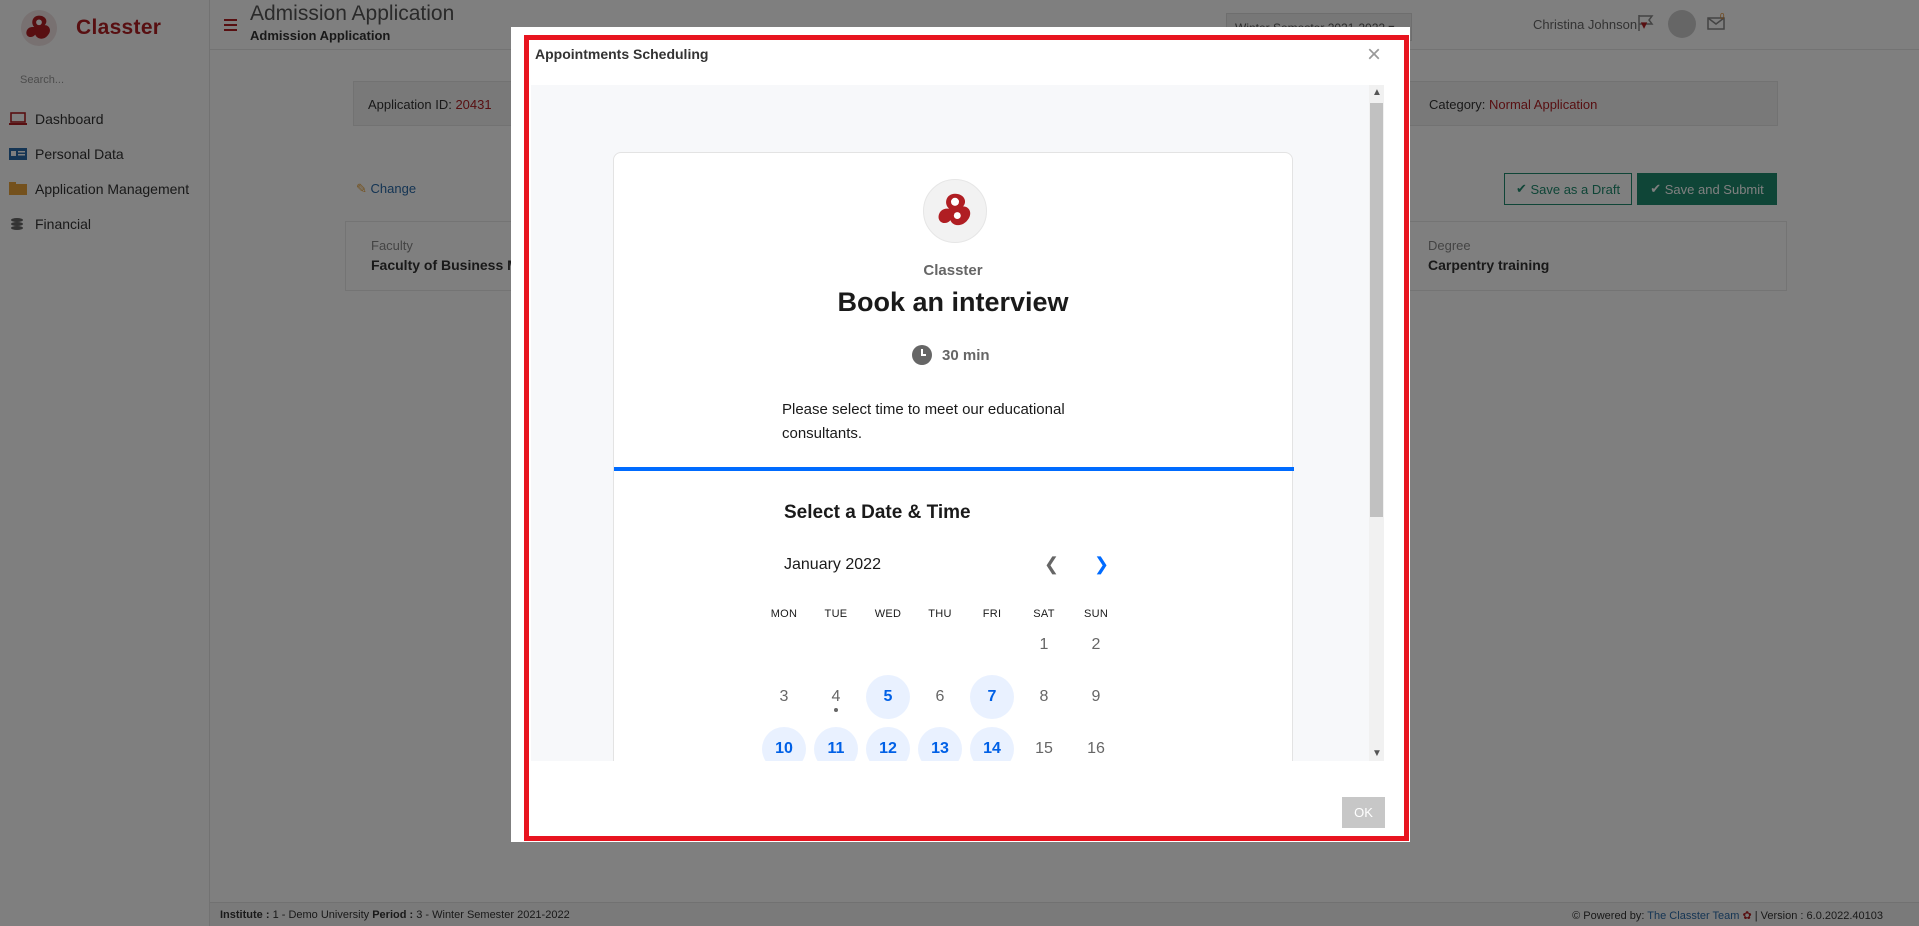 This screenshot has width=1919, height=926. I want to click on calendar-day: 15, so click(1044, 748).